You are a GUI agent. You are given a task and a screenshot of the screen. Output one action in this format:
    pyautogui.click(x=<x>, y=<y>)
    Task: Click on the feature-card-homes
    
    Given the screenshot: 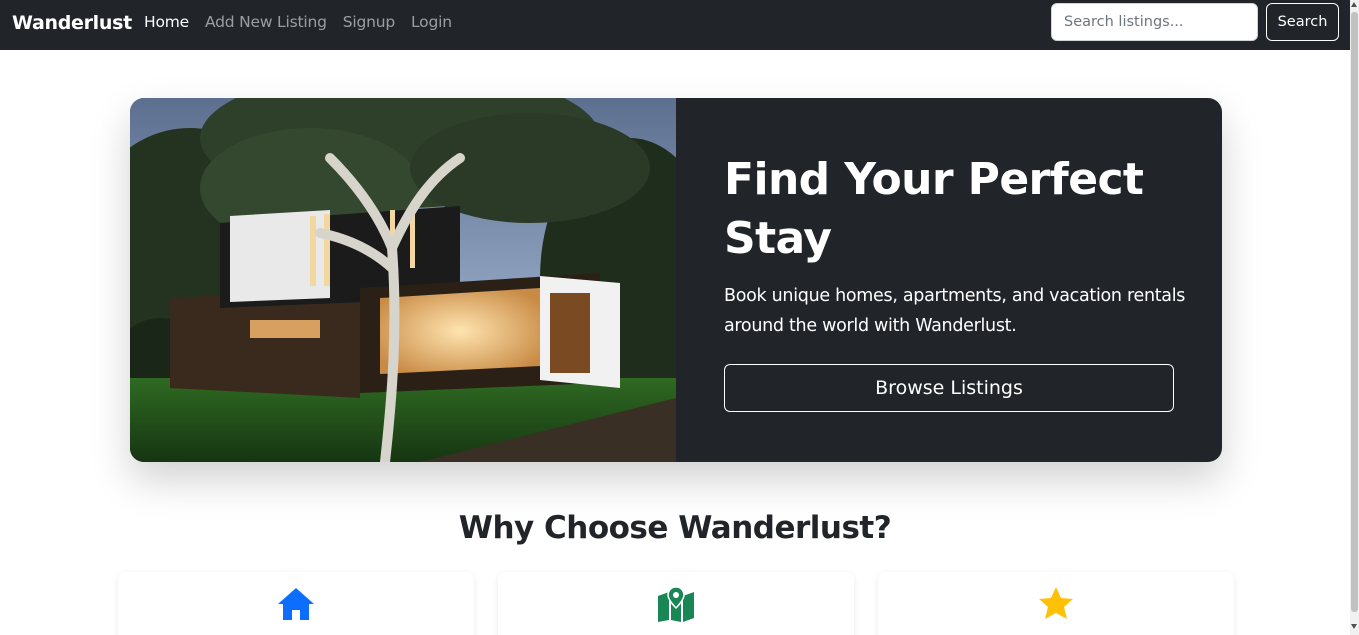 What is the action you would take?
    pyautogui.click(x=296, y=603)
    